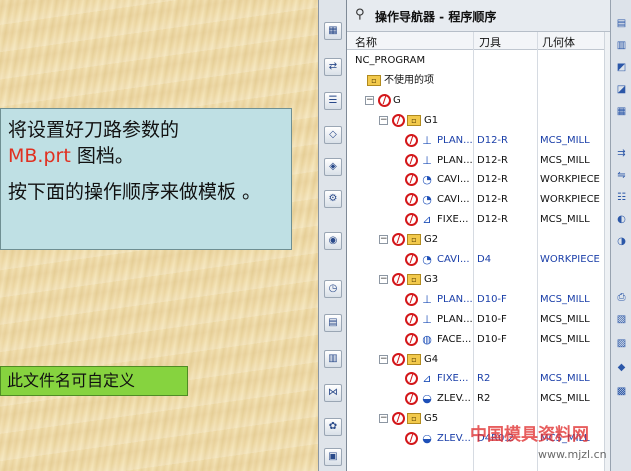 The height and width of the screenshot is (471, 631). I want to click on row-name: G4, so click(431, 359).